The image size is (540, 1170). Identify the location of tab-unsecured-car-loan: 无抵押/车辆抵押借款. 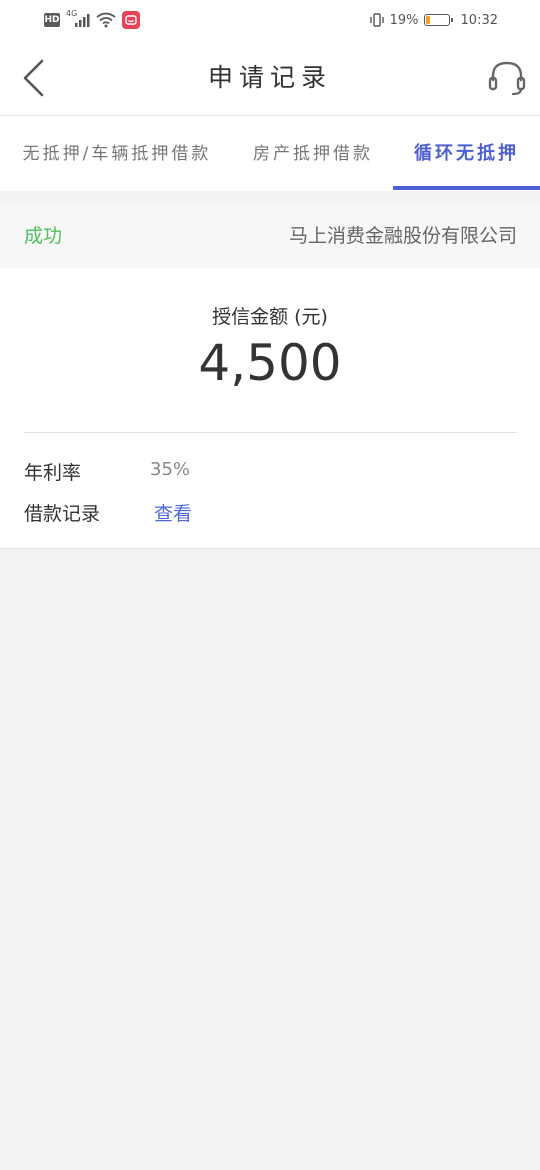
(117, 153).